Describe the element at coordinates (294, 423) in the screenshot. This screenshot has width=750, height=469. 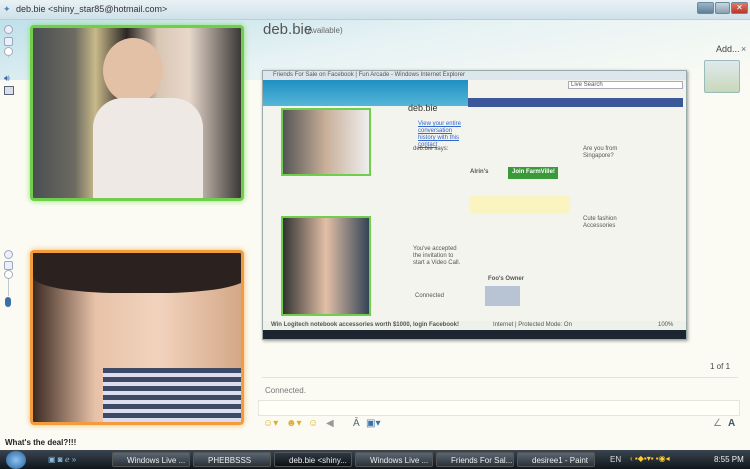
I see `wink-icon: ☻▾` at that location.